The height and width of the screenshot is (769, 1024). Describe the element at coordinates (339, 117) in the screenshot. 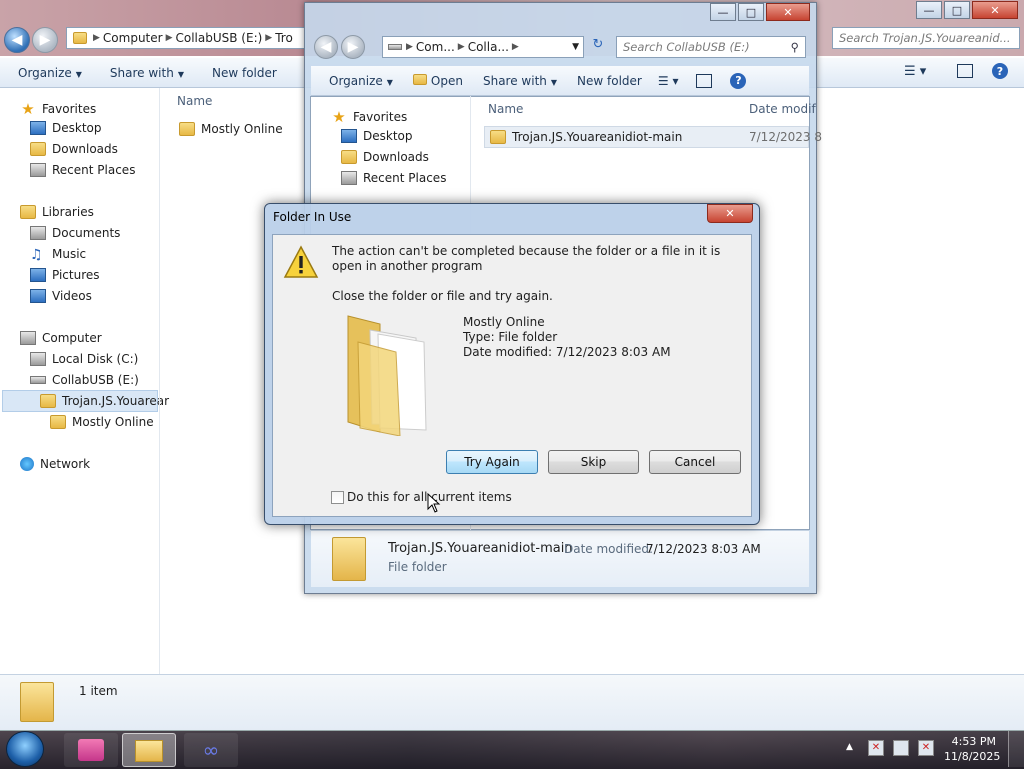

I see `star-icon: ★` at that location.